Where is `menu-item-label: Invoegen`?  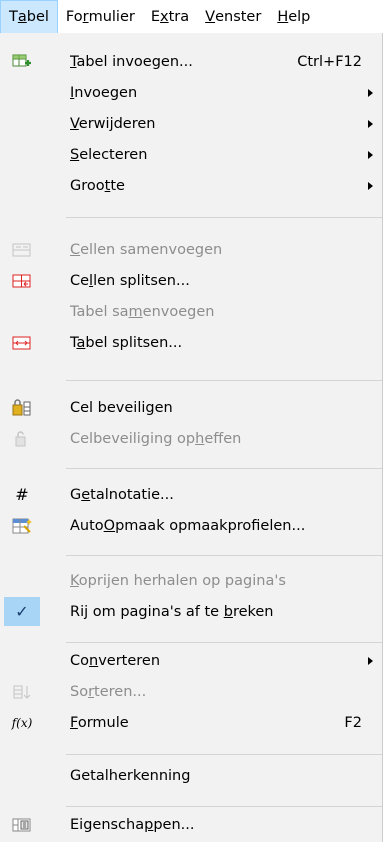 menu-item-label: Invoegen is located at coordinates (104, 92).